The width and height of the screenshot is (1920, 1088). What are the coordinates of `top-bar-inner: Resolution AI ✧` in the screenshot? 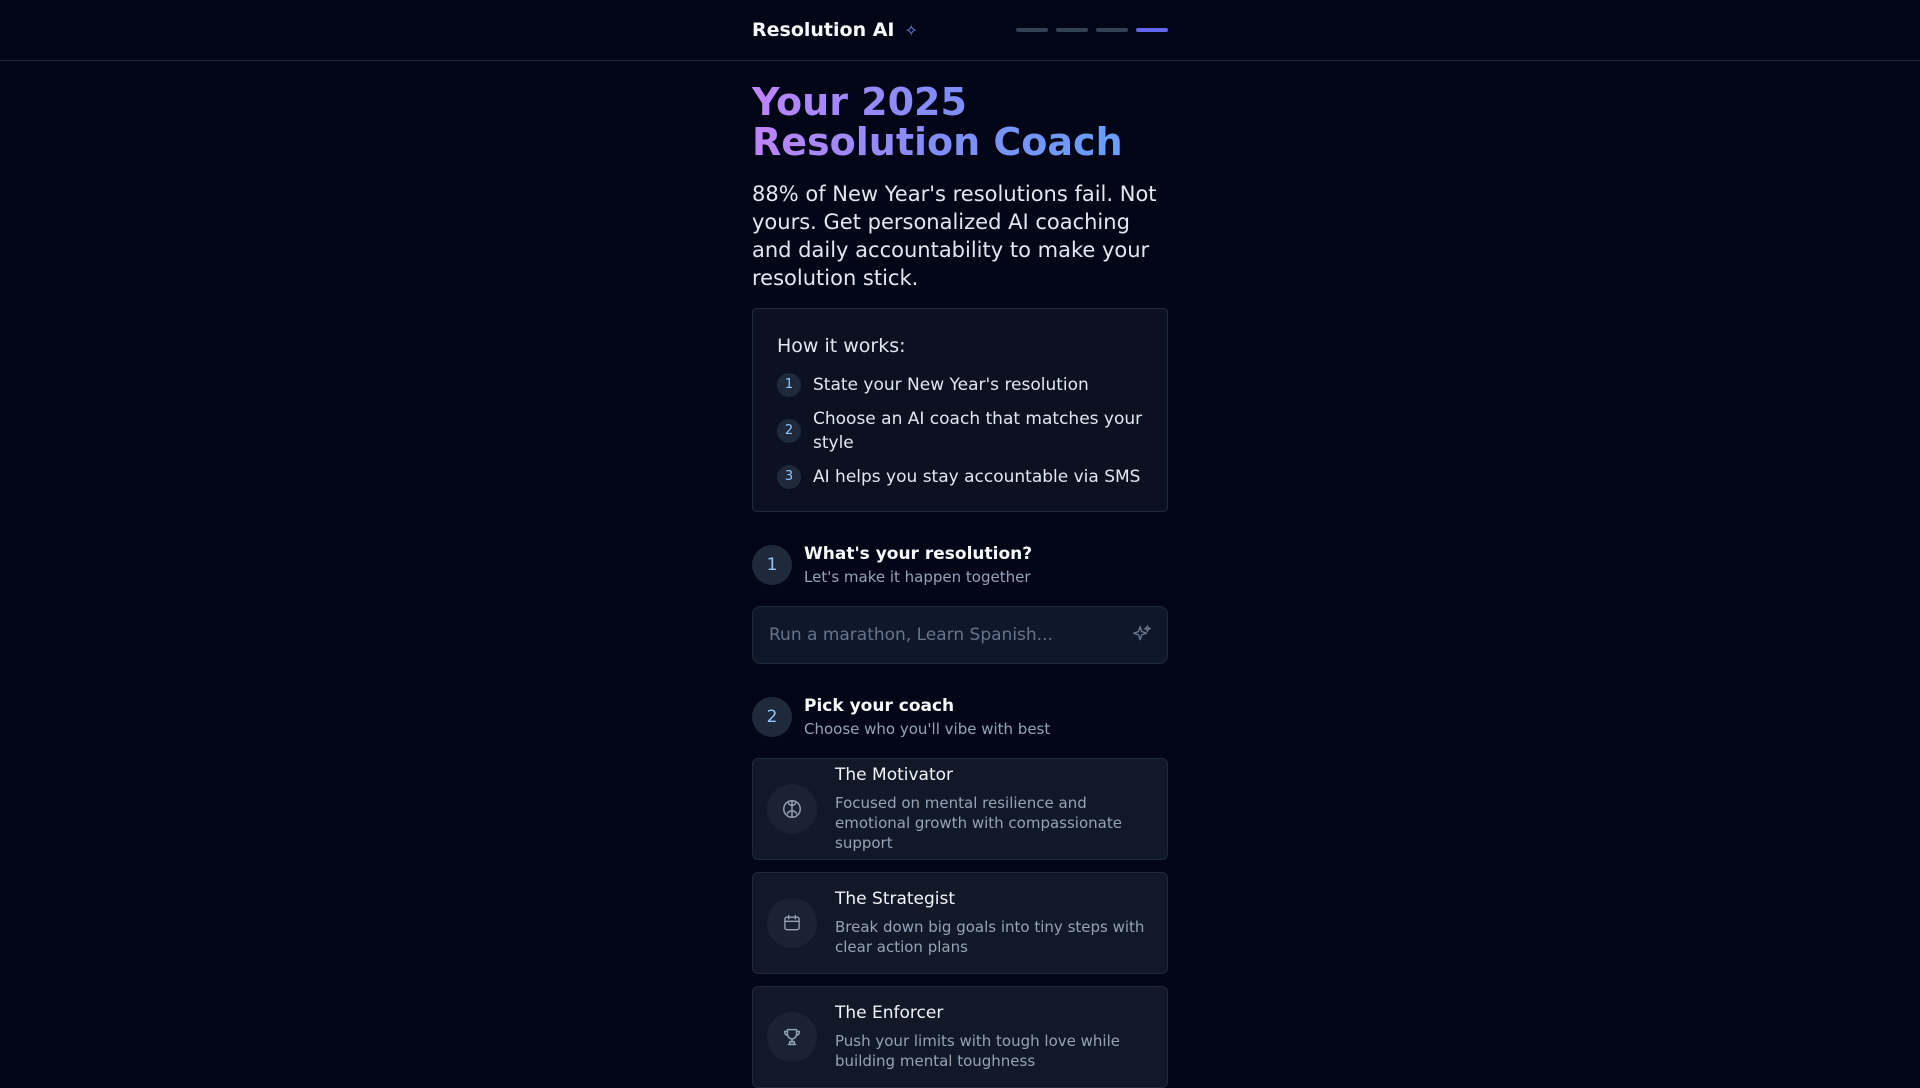 It's located at (960, 30).